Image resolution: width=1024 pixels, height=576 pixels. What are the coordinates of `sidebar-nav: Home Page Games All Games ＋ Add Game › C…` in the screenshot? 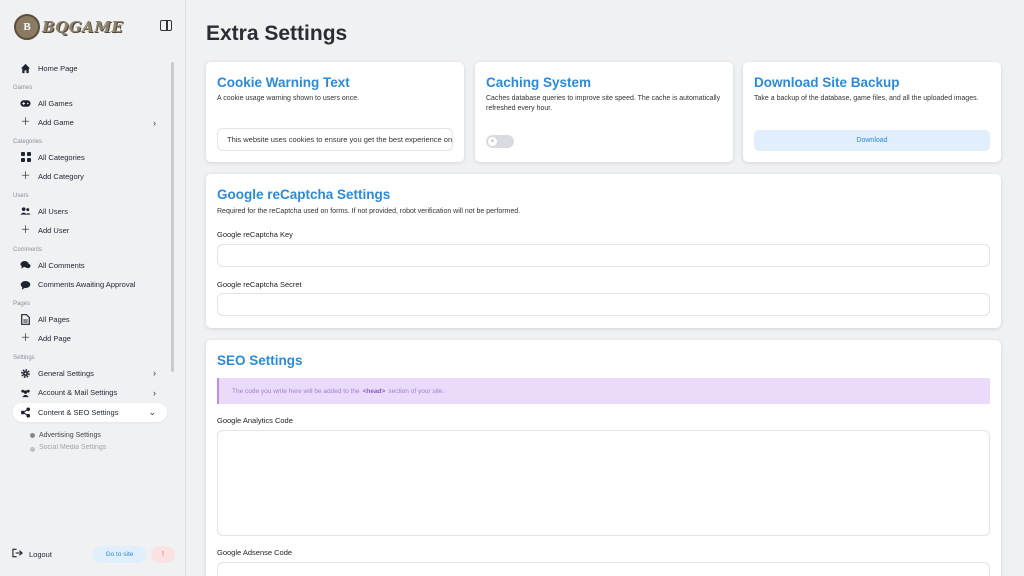 It's located at (85, 259).